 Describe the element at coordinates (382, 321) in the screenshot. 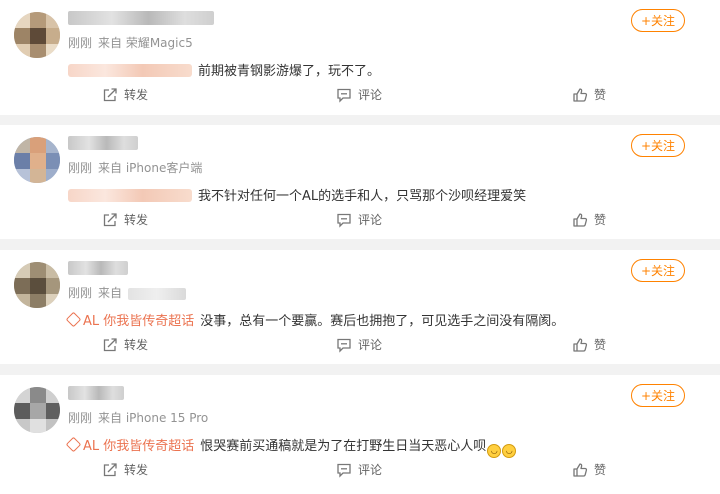

I see `comment-text: 没事，总有一个要赢。赛后也拥抱了，可见选手之间没有隔阂。` at that location.